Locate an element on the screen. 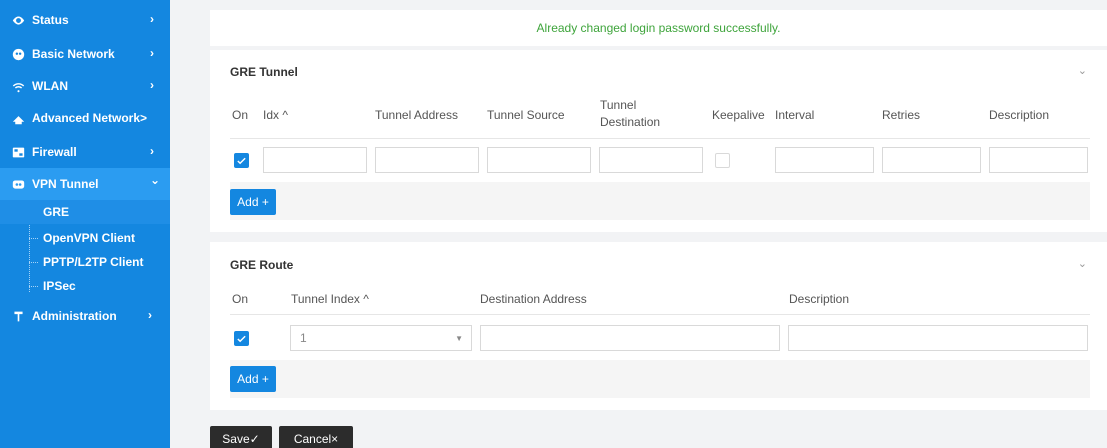 The width and height of the screenshot is (1107, 448). nav-firewall: Firewall › is located at coordinates (85, 152).